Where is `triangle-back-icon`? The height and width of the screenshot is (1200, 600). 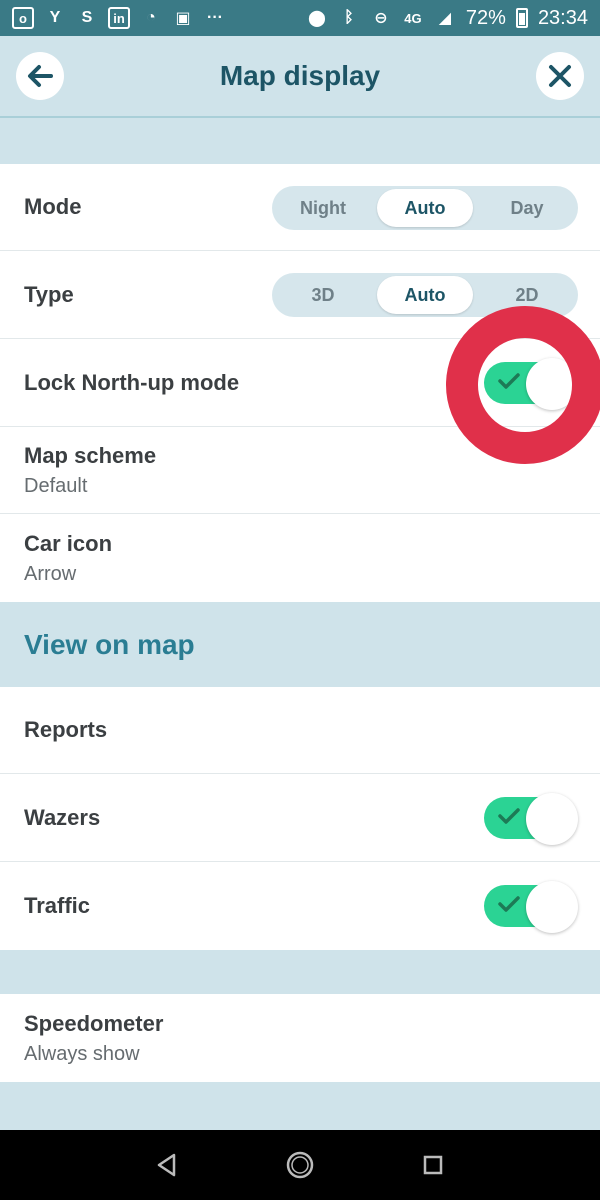 triangle-back-icon is located at coordinates (166, 1165).